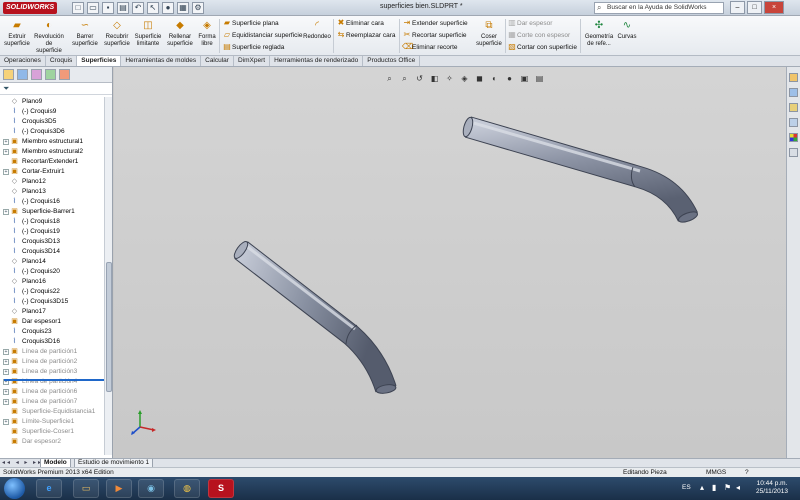  I want to click on minimize-button: –, so click(737, 7).